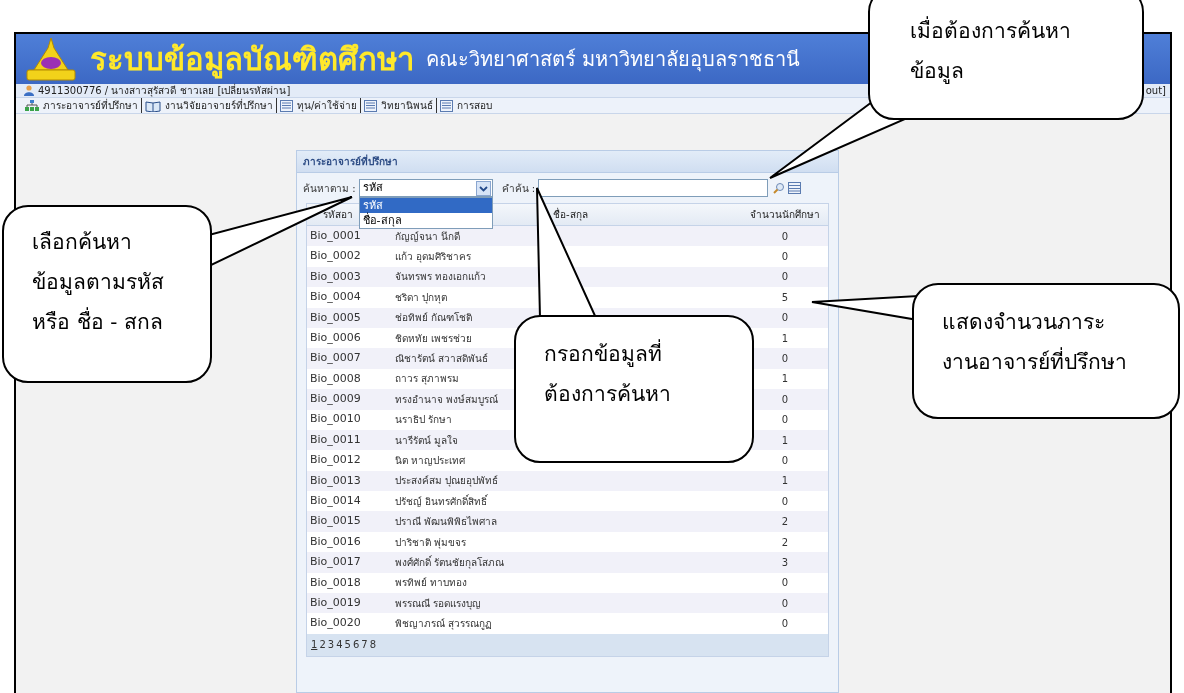 The width and height of the screenshot is (1184, 693). I want to click on search-icon, so click(779, 188).